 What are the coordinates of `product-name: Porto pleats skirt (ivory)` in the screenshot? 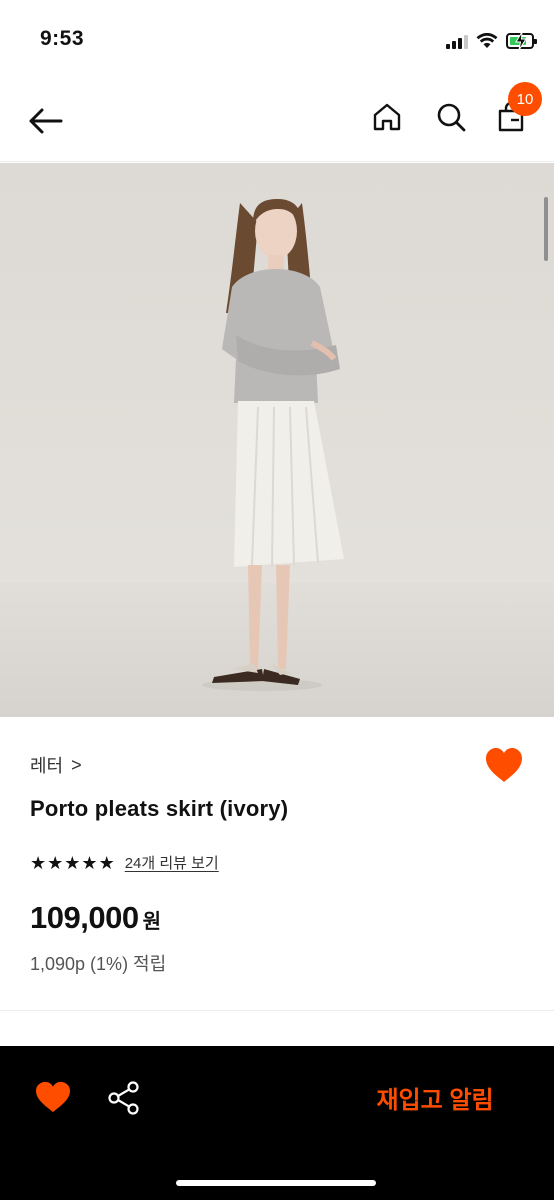 It's located at (159, 808).